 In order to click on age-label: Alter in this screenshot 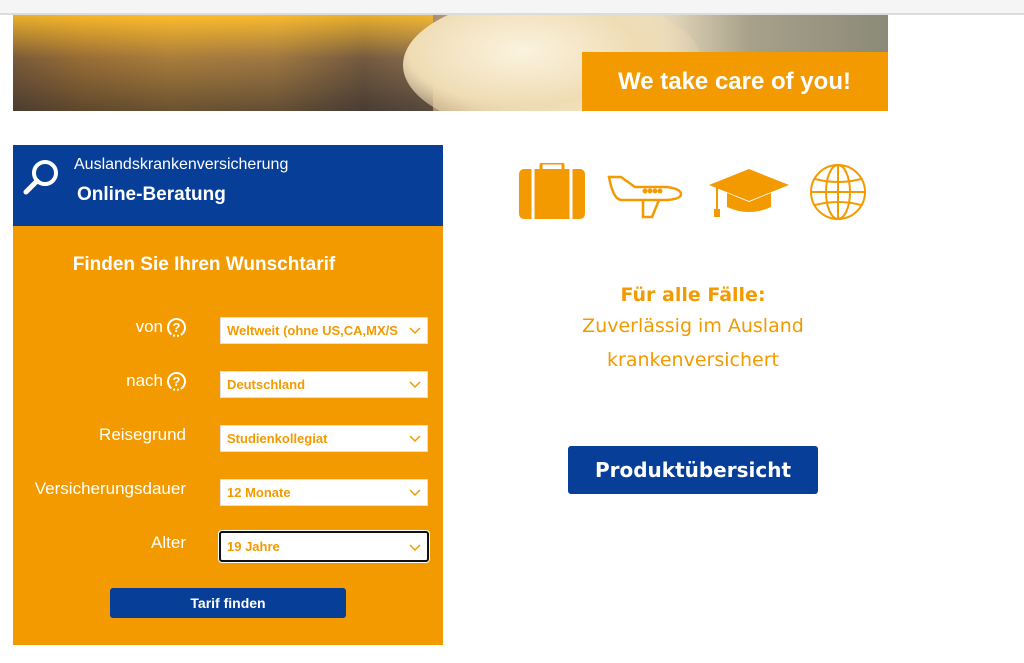, I will do `click(168, 542)`.